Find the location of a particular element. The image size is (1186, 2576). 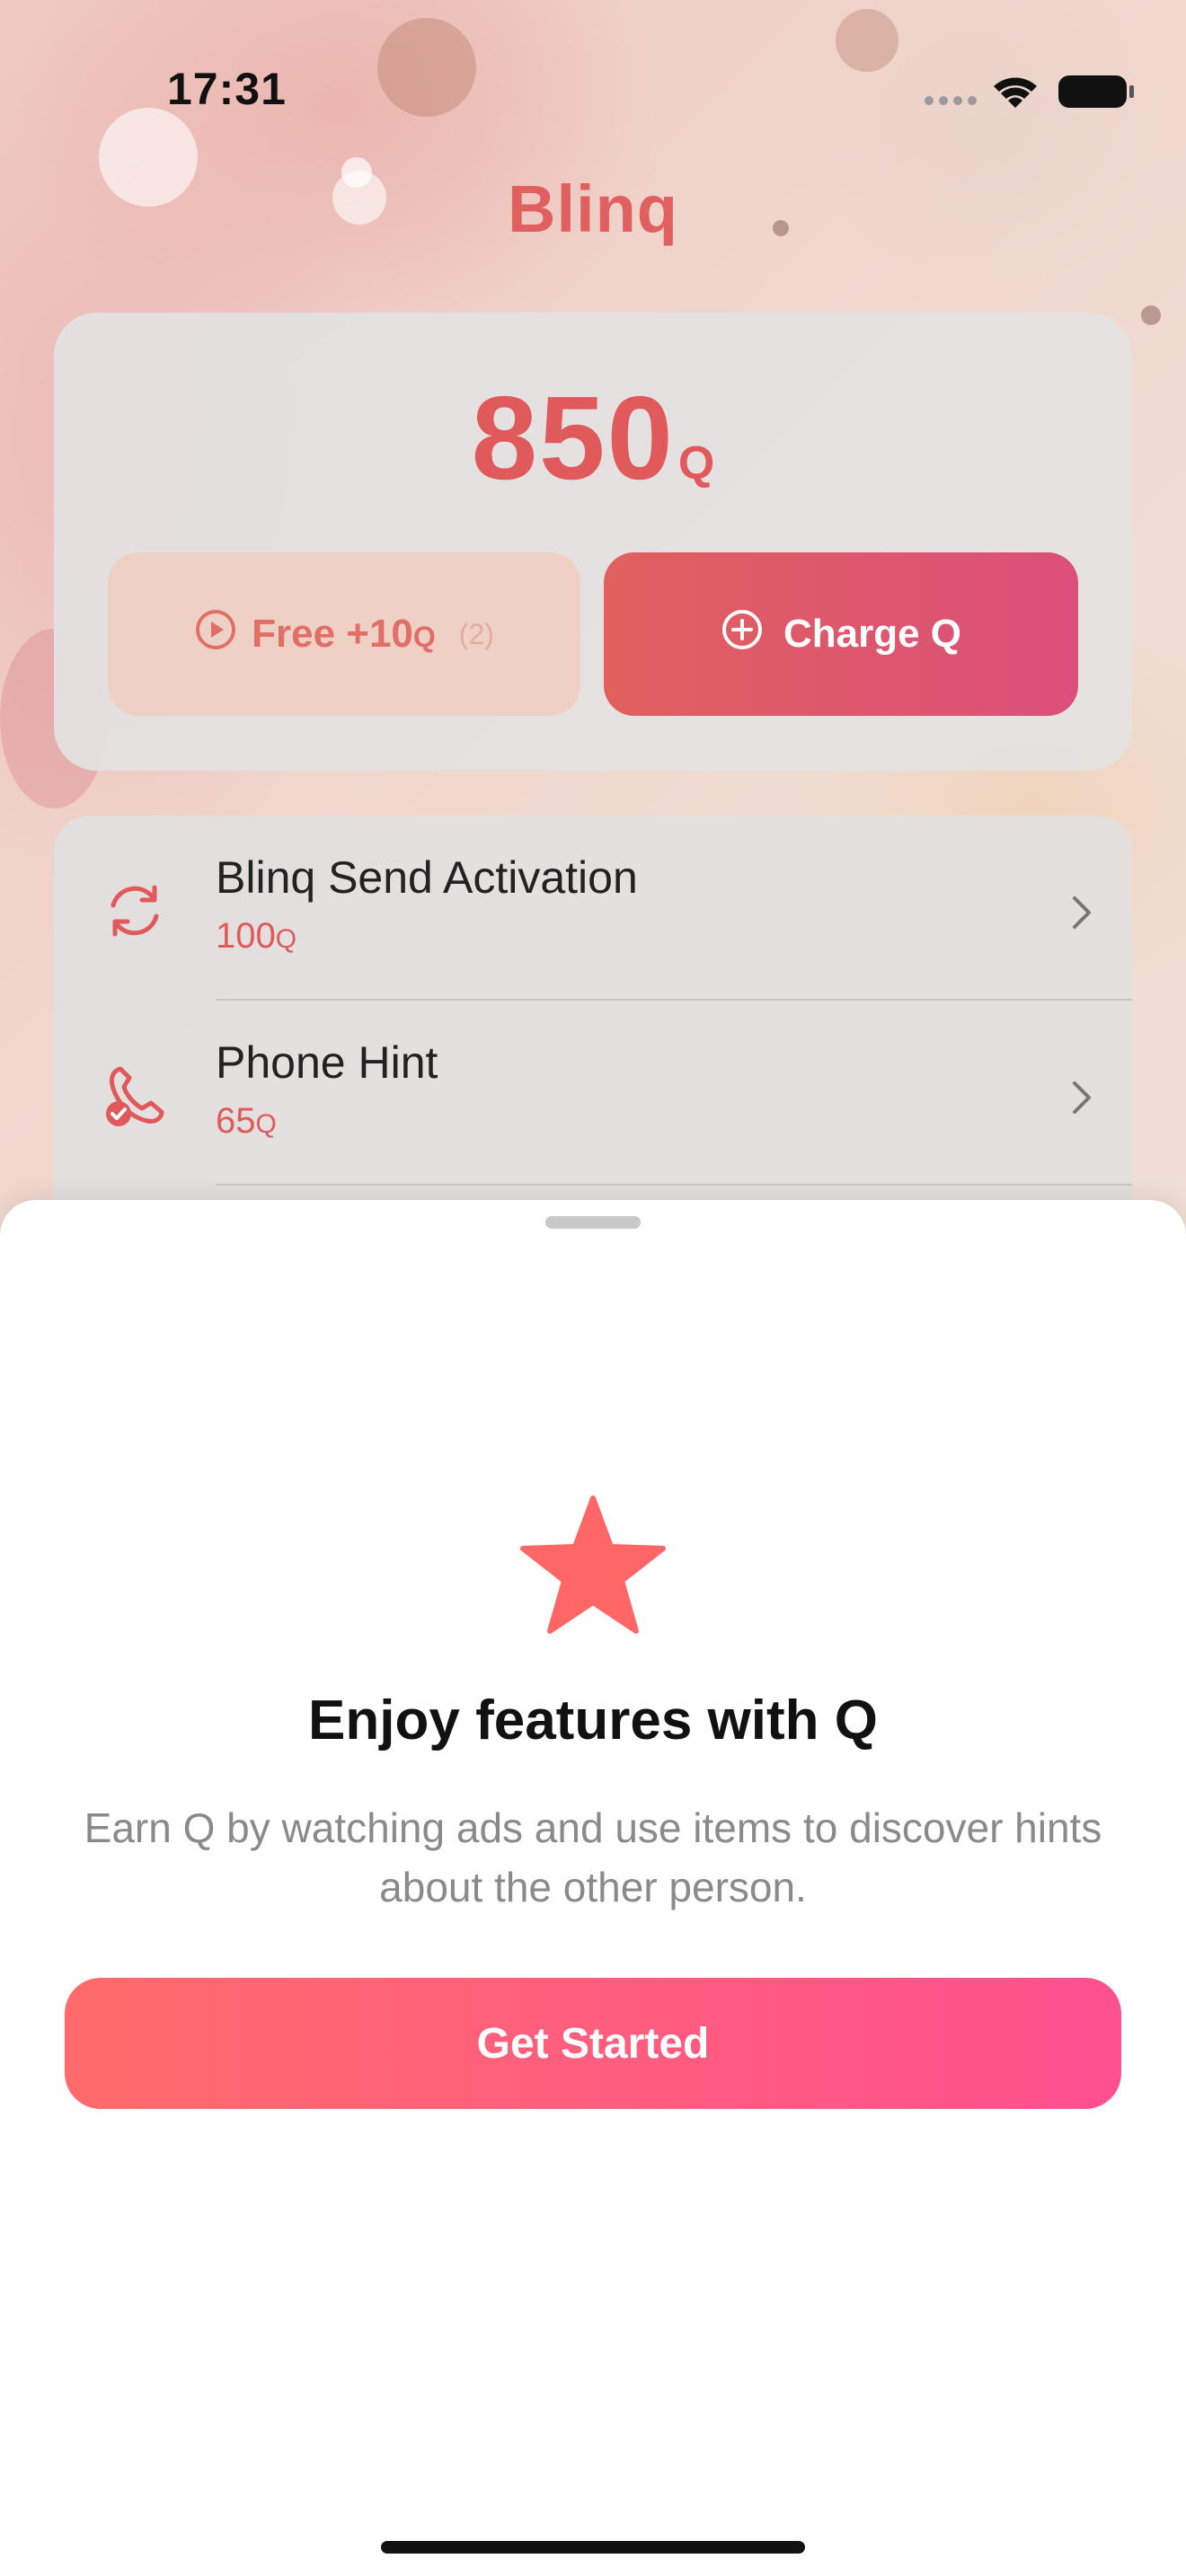

balance-amount: 850 is located at coordinates (573, 438).